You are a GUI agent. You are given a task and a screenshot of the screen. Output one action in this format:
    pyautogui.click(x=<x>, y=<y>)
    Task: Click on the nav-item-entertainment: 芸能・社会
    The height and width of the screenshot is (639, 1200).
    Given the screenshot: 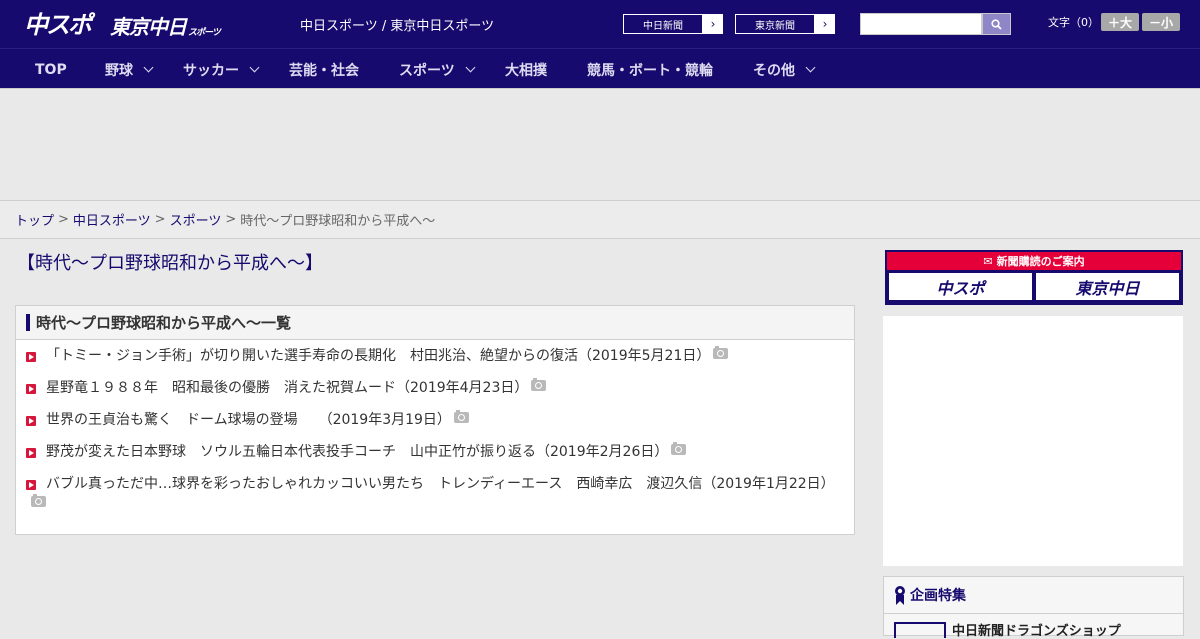 What is the action you would take?
    pyautogui.click(x=324, y=69)
    